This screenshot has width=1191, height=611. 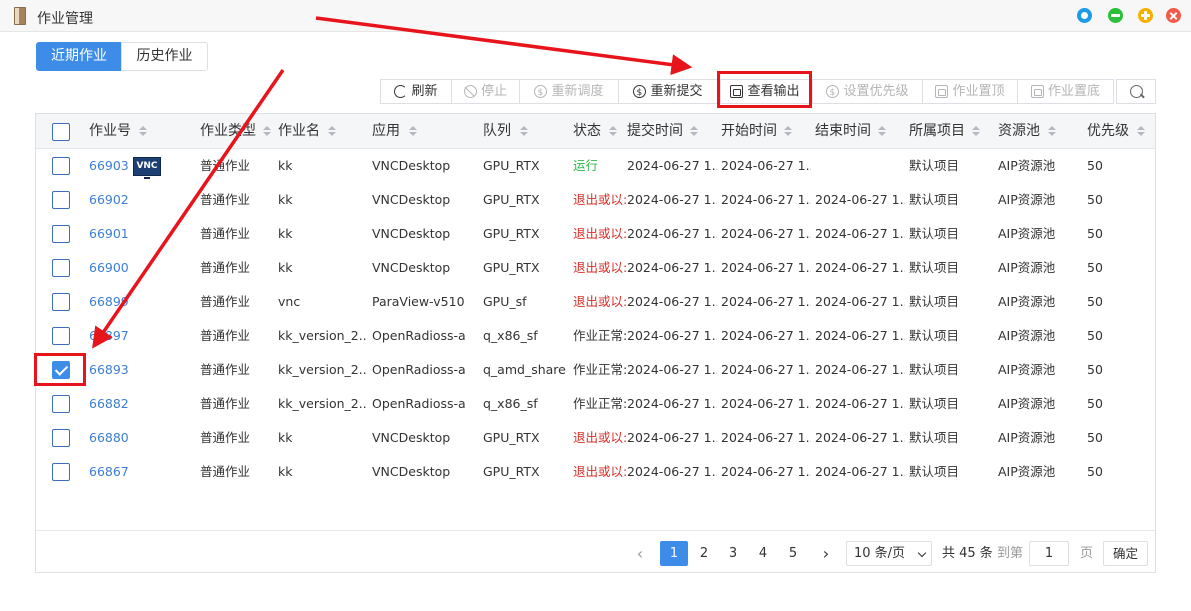 What do you see at coordinates (668, 92) in the screenshot?
I see `resubmit-button: 重新提交` at bounding box center [668, 92].